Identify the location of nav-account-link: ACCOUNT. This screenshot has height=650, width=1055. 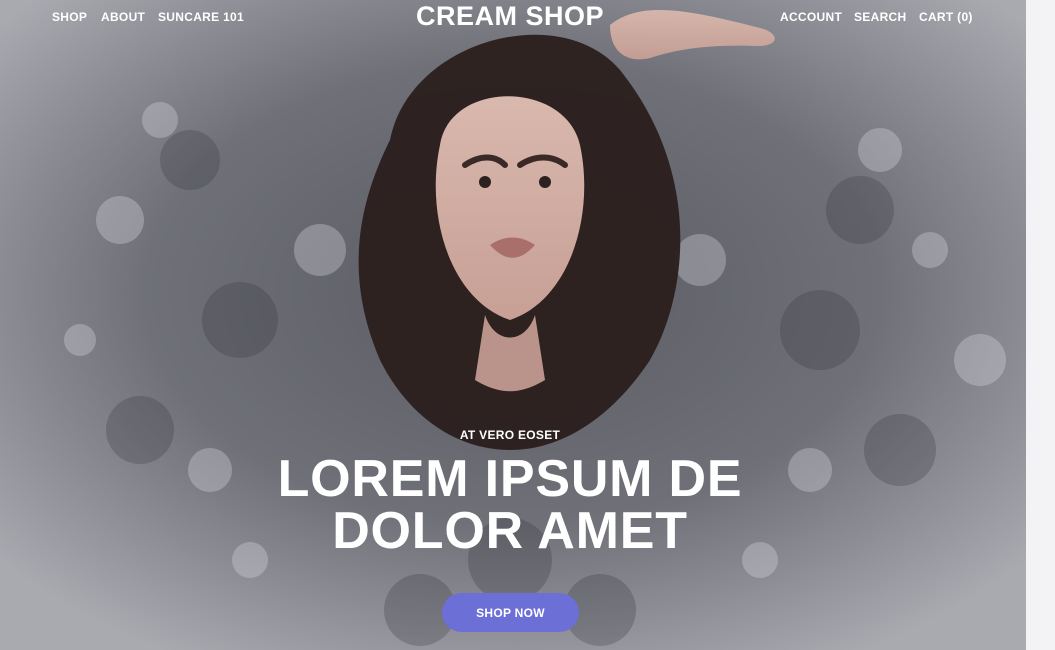
(811, 17).